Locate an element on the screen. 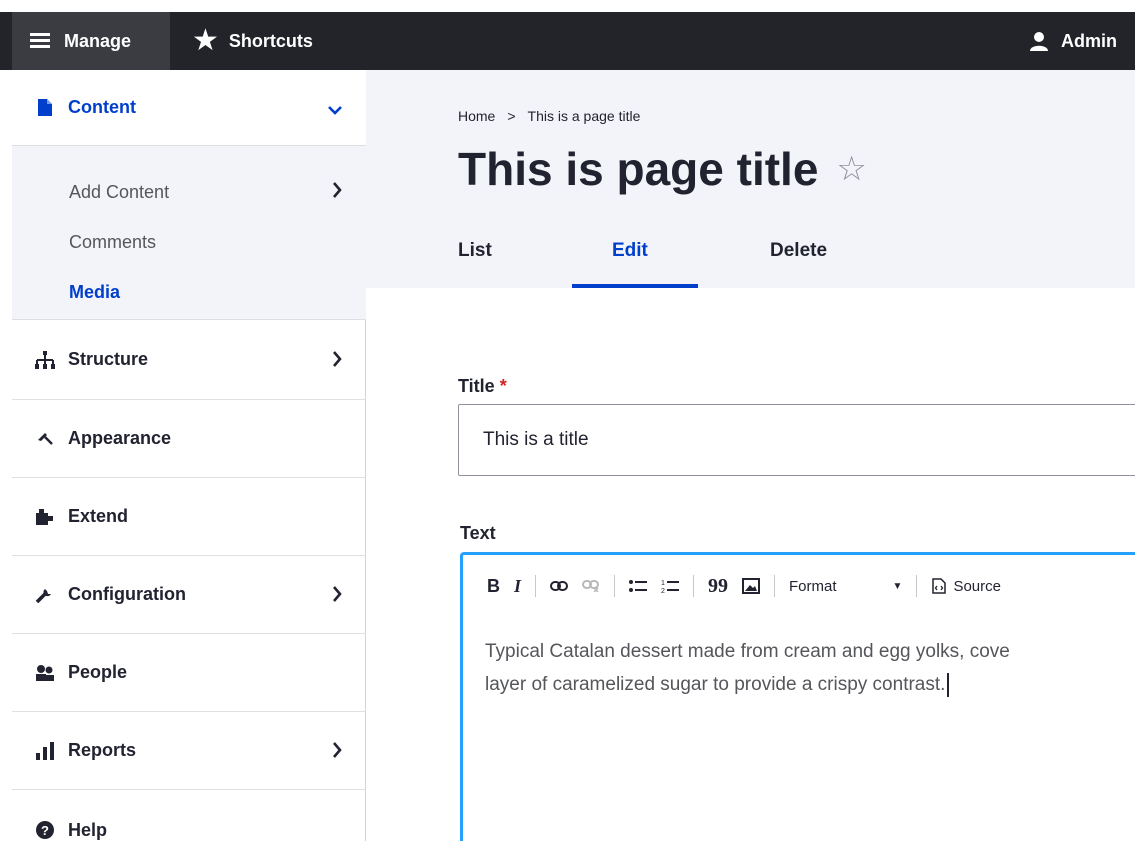  title-field-label: Title * is located at coordinates (482, 386).